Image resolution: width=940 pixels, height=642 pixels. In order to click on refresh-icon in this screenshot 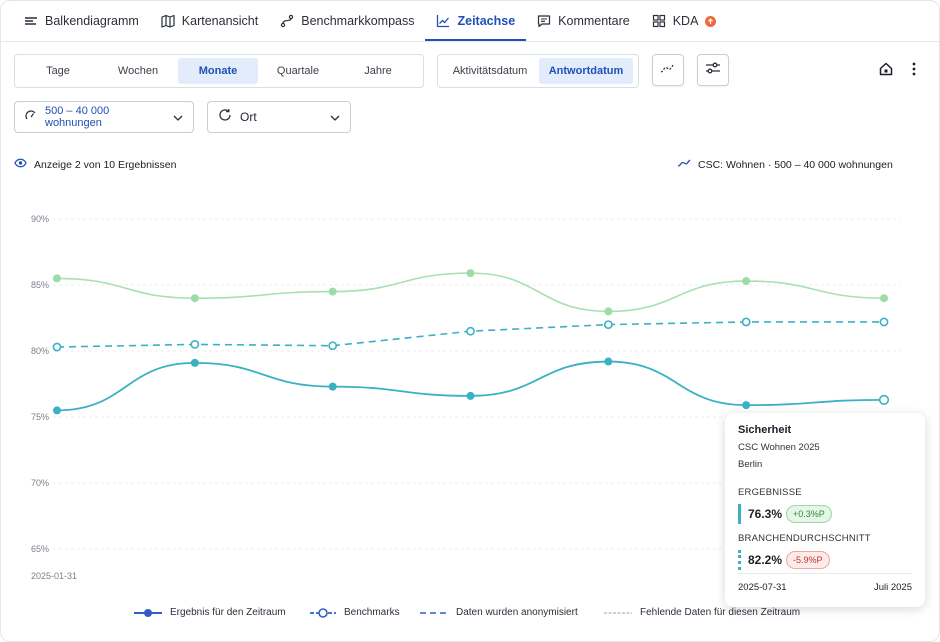, I will do `click(225, 117)`.